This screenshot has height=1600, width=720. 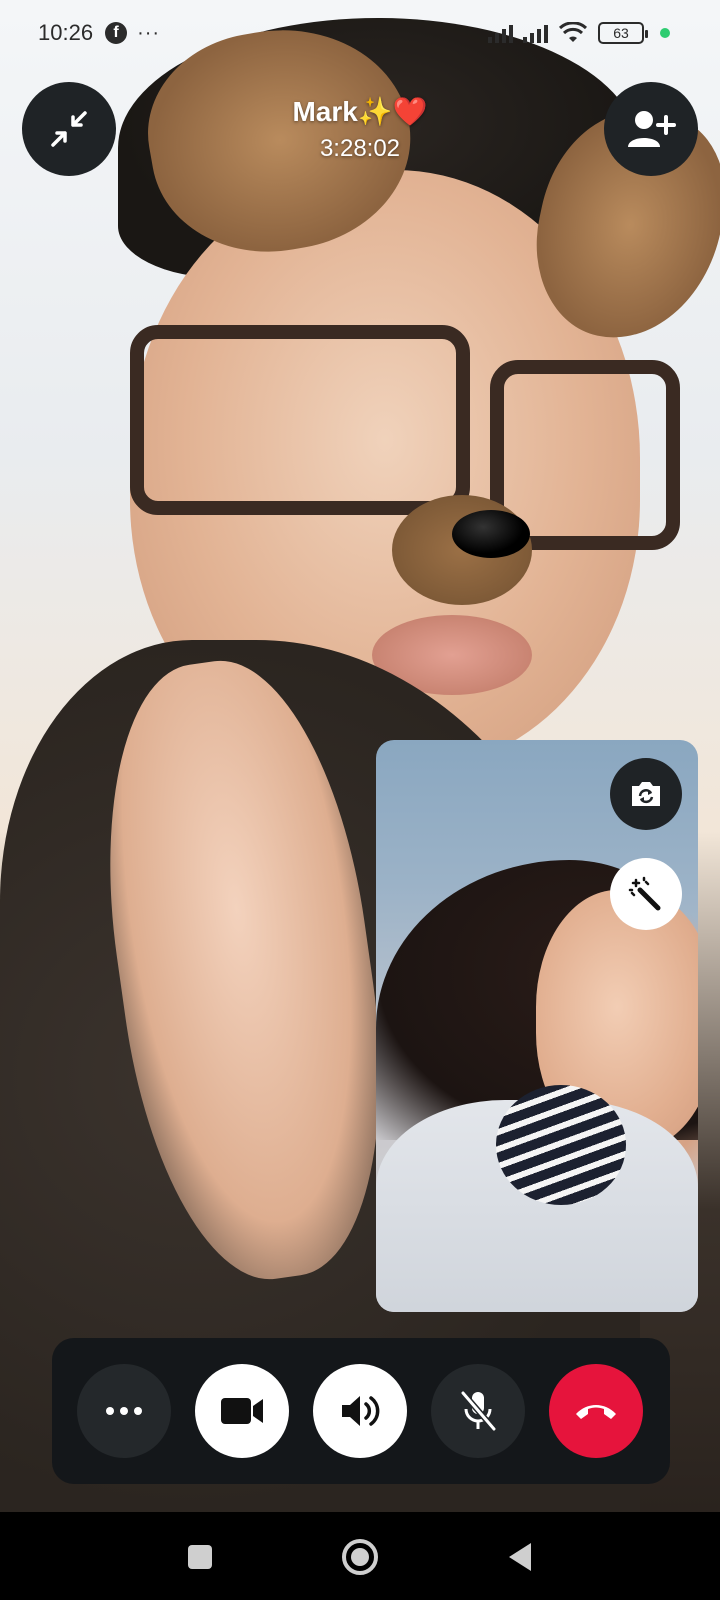 I want to click on video-camera-icon, so click(x=242, y=1411).